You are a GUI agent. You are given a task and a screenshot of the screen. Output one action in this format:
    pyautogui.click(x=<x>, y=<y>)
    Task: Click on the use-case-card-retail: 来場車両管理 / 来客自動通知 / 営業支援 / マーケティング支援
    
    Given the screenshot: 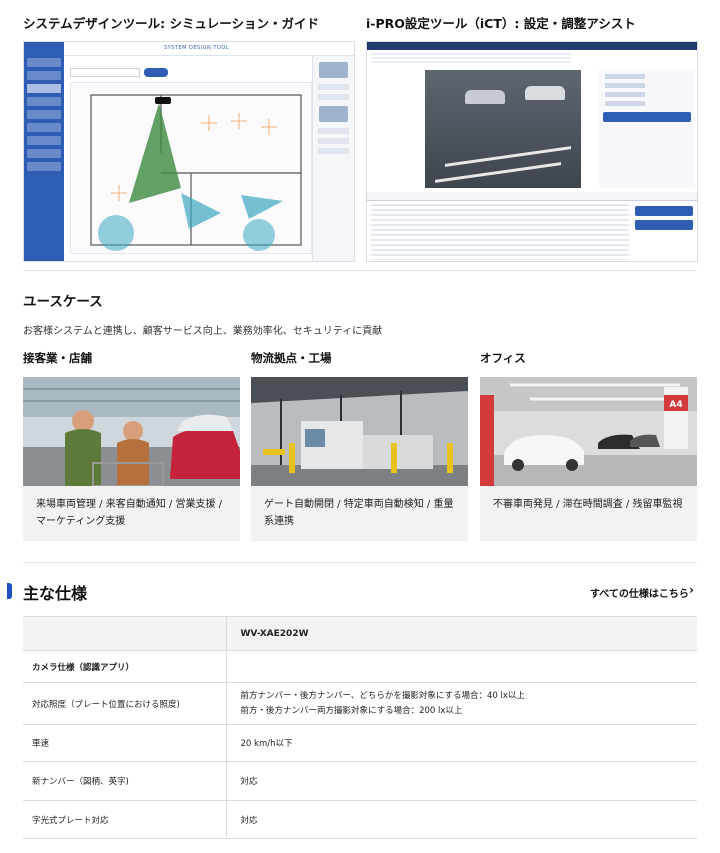 What is the action you would take?
    pyautogui.click(x=131, y=459)
    